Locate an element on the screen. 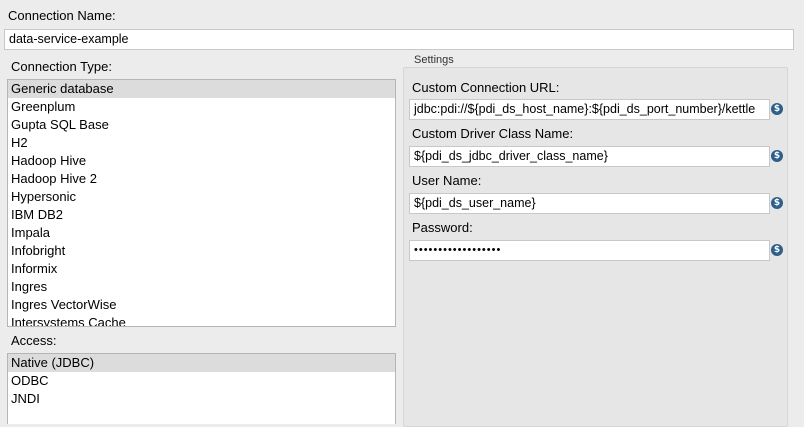  connection-name-label: Connection Name: is located at coordinates (62, 15).